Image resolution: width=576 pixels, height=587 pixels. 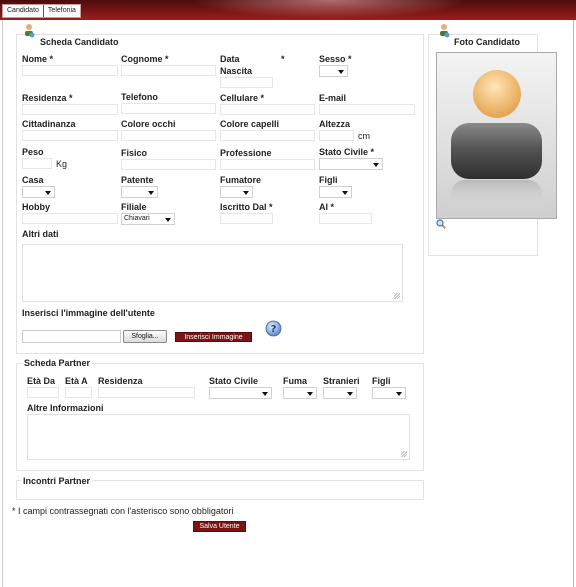 What do you see at coordinates (230, 59) in the screenshot?
I see `label-data-nascita: Data` at bounding box center [230, 59].